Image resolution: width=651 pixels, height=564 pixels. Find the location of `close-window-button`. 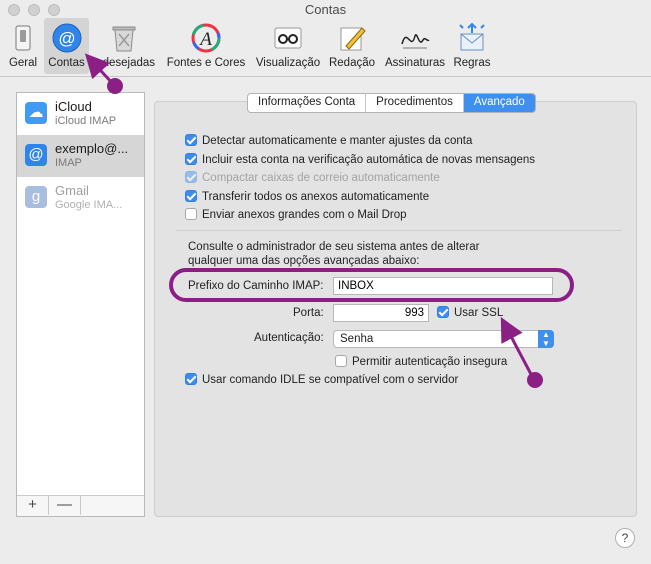

close-window-button is located at coordinates (14, 10).